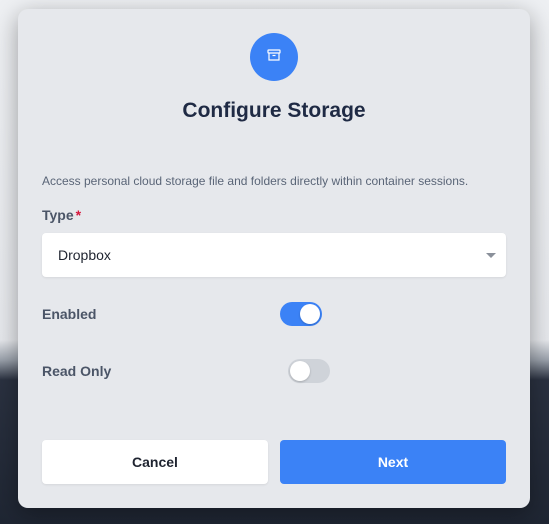 This screenshot has width=549, height=524. What do you see at coordinates (274, 110) in the screenshot?
I see `modal-title: Configure Storage` at bounding box center [274, 110].